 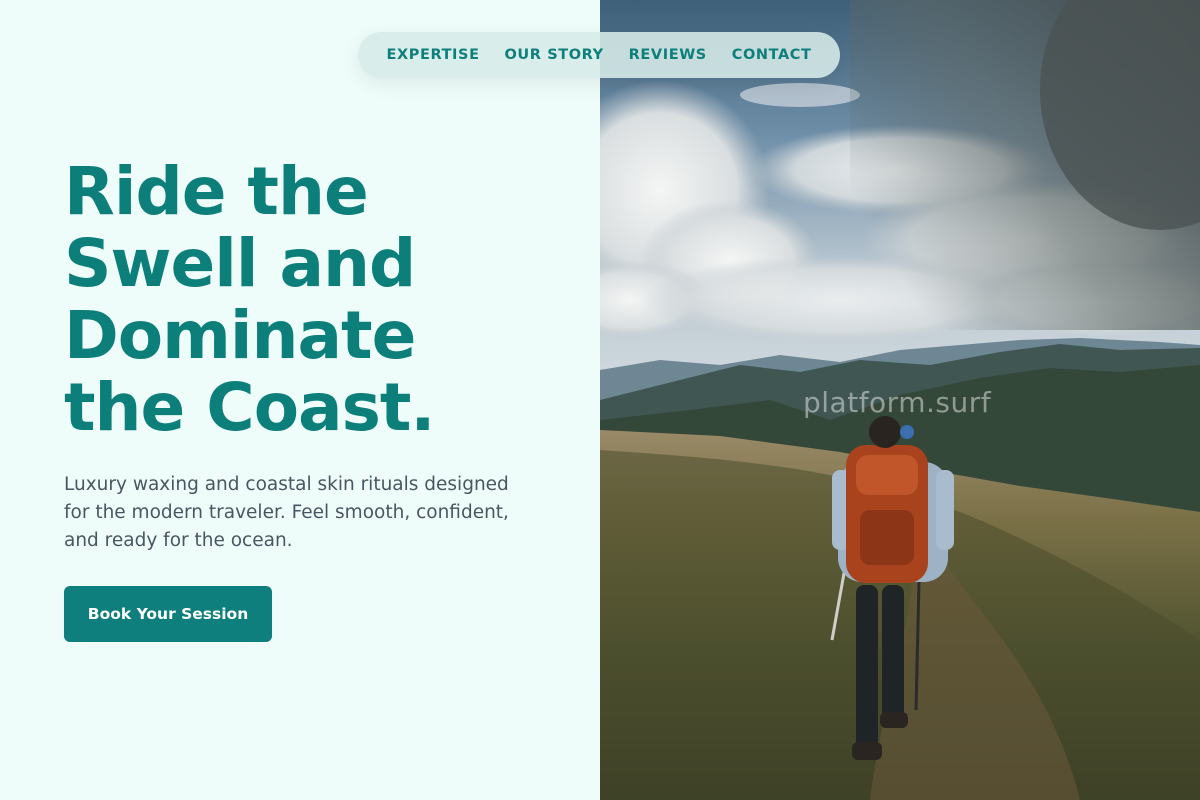 I want to click on top-navigation: EXPERTISE OUR STORY REVIEWS CONTACT, so click(x=599, y=55).